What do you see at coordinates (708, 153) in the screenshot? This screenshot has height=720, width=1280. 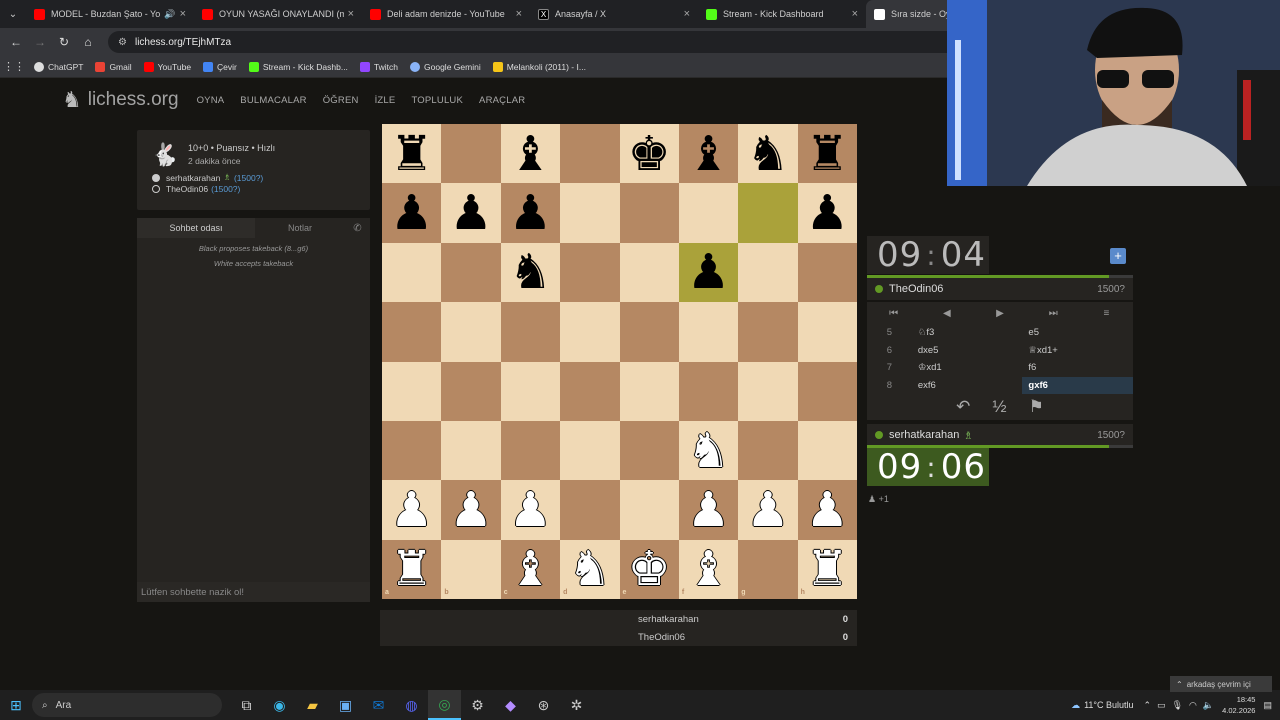 I see `black-bishop-icon: ♝` at bounding box center [708, 153].